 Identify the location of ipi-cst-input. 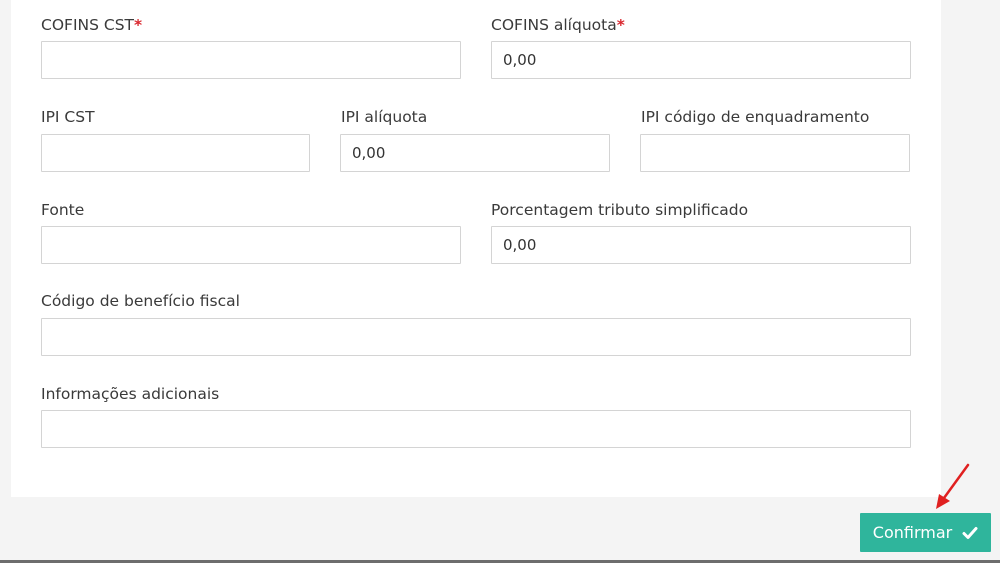
(175, 153).